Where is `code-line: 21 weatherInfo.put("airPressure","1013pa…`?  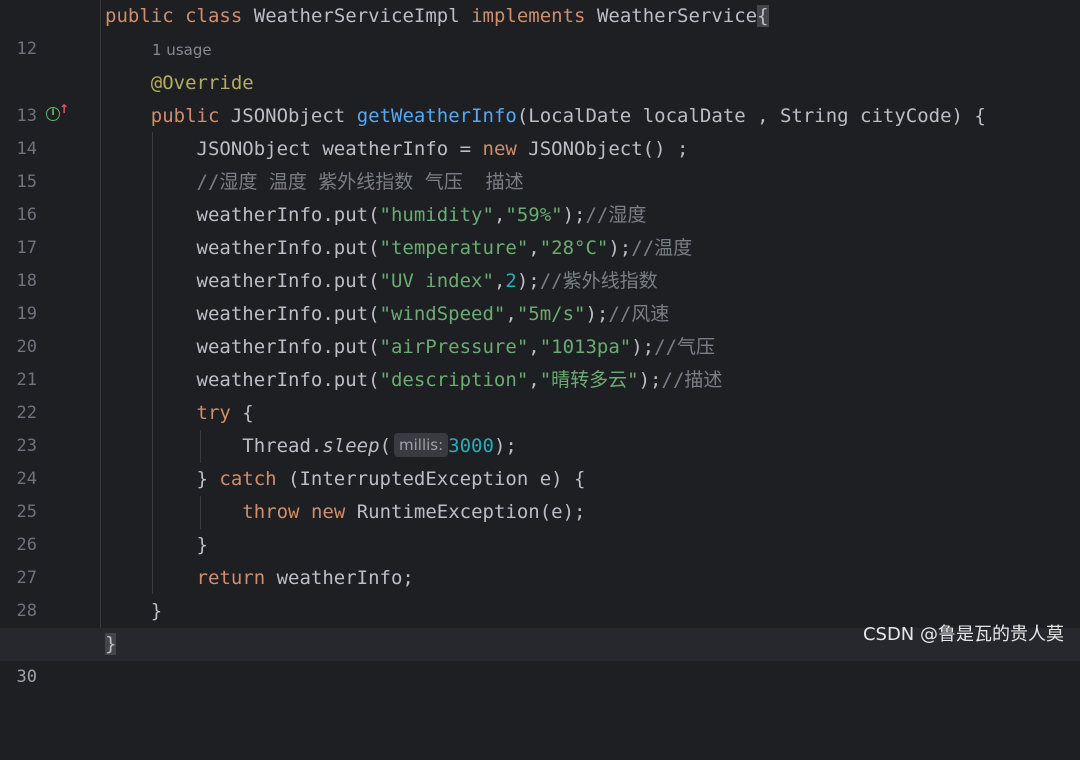
code-line: 21 weatherInfo.put("airPressure","1013pa… is located at coordinates (540, 360).